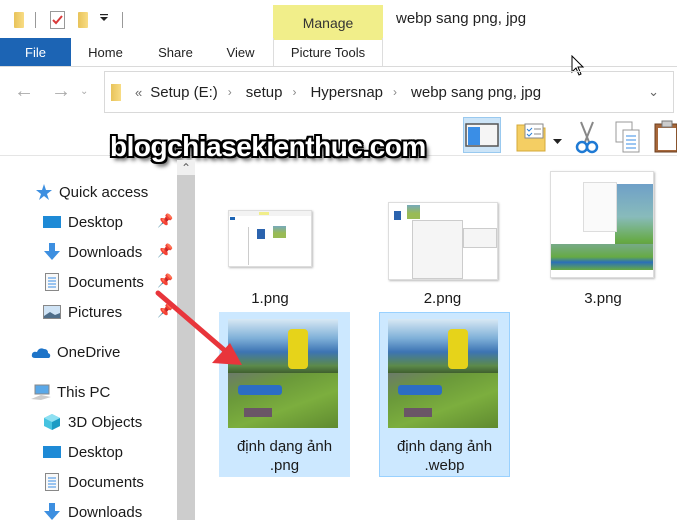 This screenshot has height=525, width=677. What do you see at coordinates (104, 192) in the screenshot?
I see `nav-label: Quick access` at bounding box center [104, 192].